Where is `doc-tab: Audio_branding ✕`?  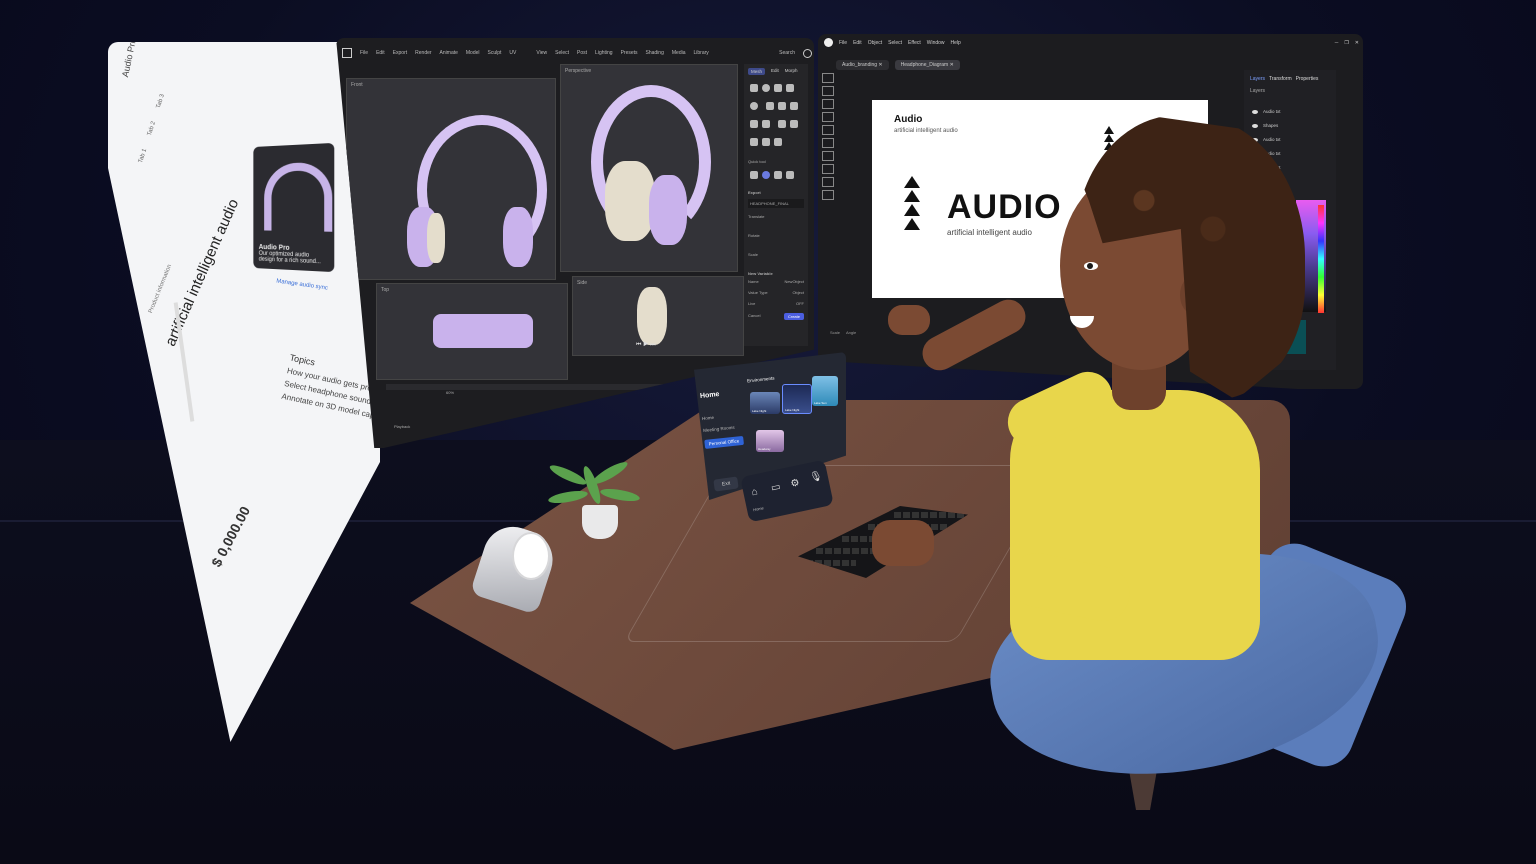
doc-tab: Audio_branding ✕ is located at coordinates (862, 65).